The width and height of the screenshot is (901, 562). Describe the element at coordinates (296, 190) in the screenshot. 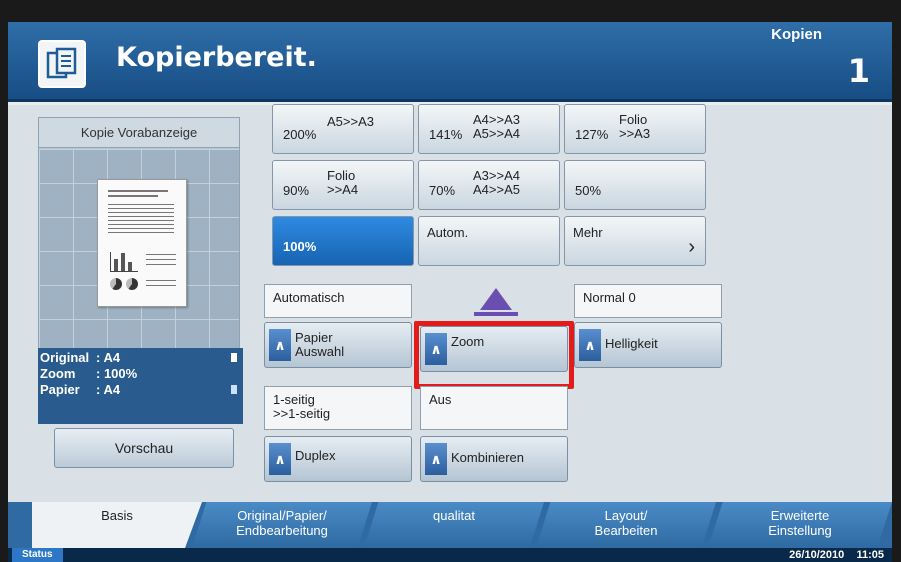

I see `zoom-percent: 90%` at that location.